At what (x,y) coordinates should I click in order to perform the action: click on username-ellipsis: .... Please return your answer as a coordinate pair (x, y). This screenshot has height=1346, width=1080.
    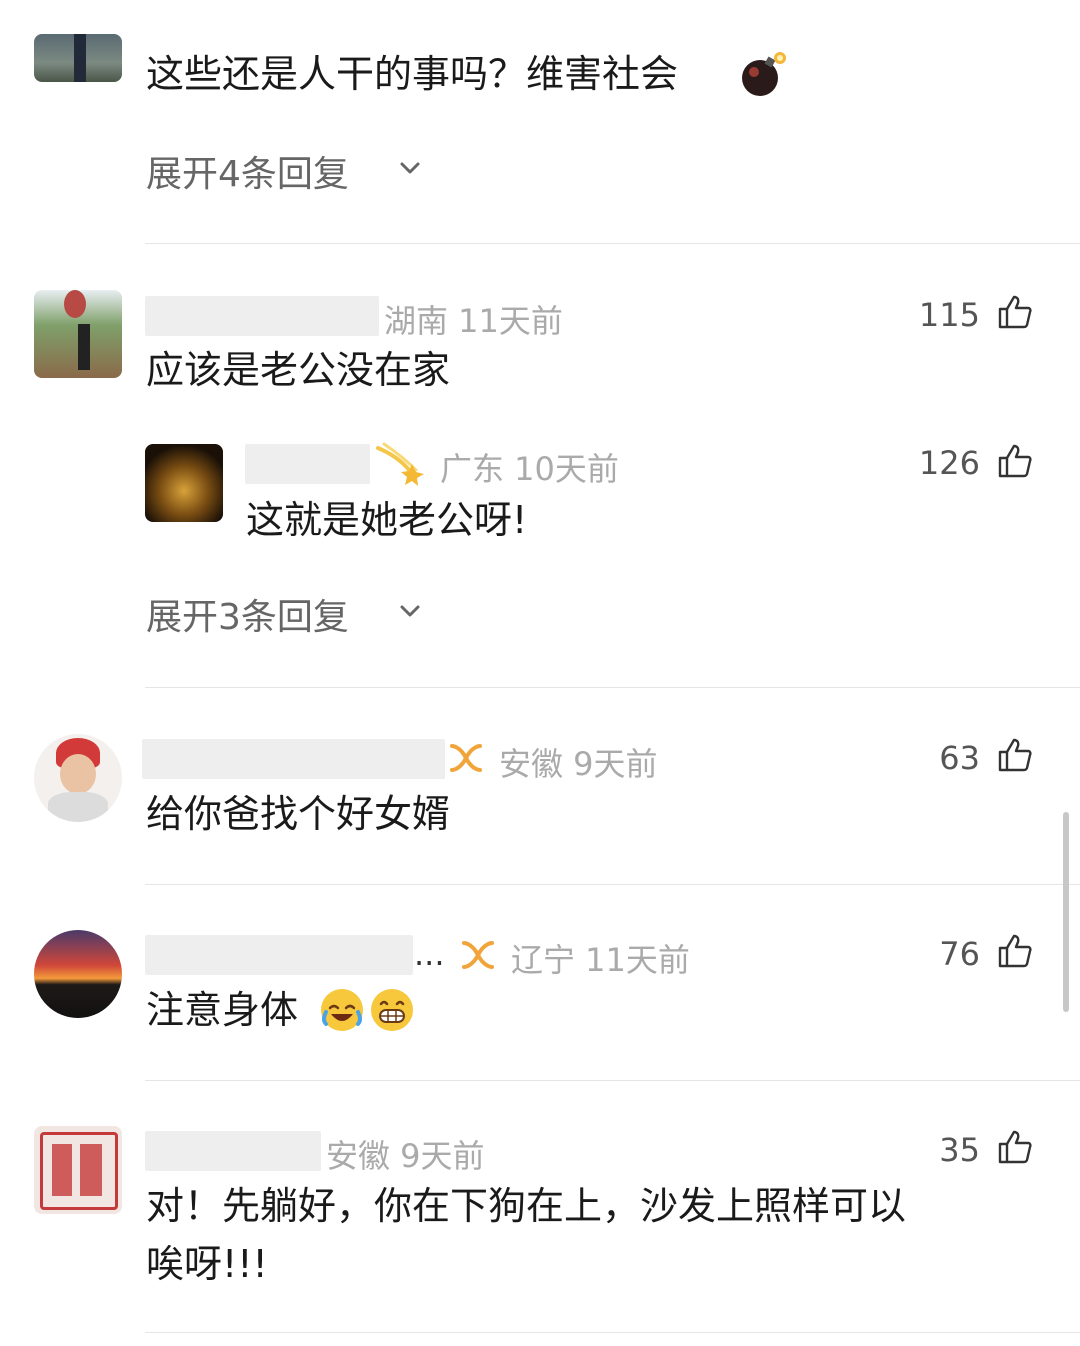
    Looking at the image, I should click on (429, 954).